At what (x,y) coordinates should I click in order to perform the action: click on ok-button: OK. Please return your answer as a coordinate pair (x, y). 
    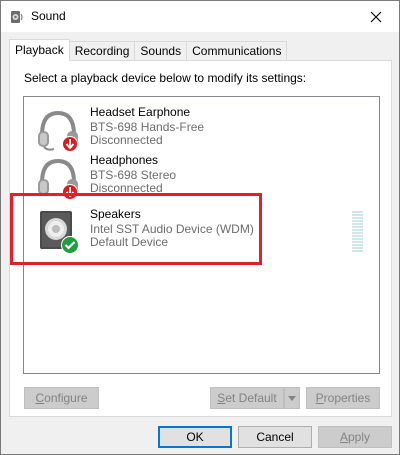
    Looking at the image, I should click on (195, 437).